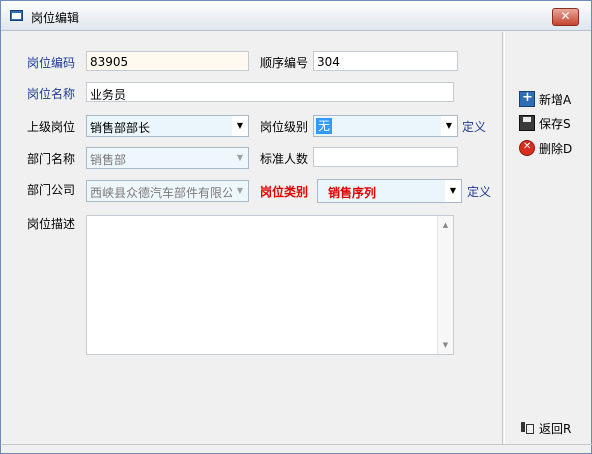 The image size is (592, 454). Describe the element at coordinates (555, 99) in the screenshot. I see `new-label: 新增A` at that location.